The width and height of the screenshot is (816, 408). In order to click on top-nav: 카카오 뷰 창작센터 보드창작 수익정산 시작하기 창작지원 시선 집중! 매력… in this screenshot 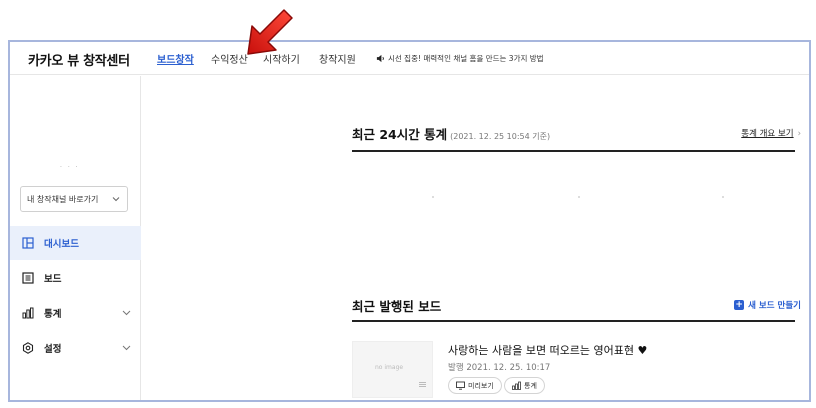, I will do `click(409, 58)`.